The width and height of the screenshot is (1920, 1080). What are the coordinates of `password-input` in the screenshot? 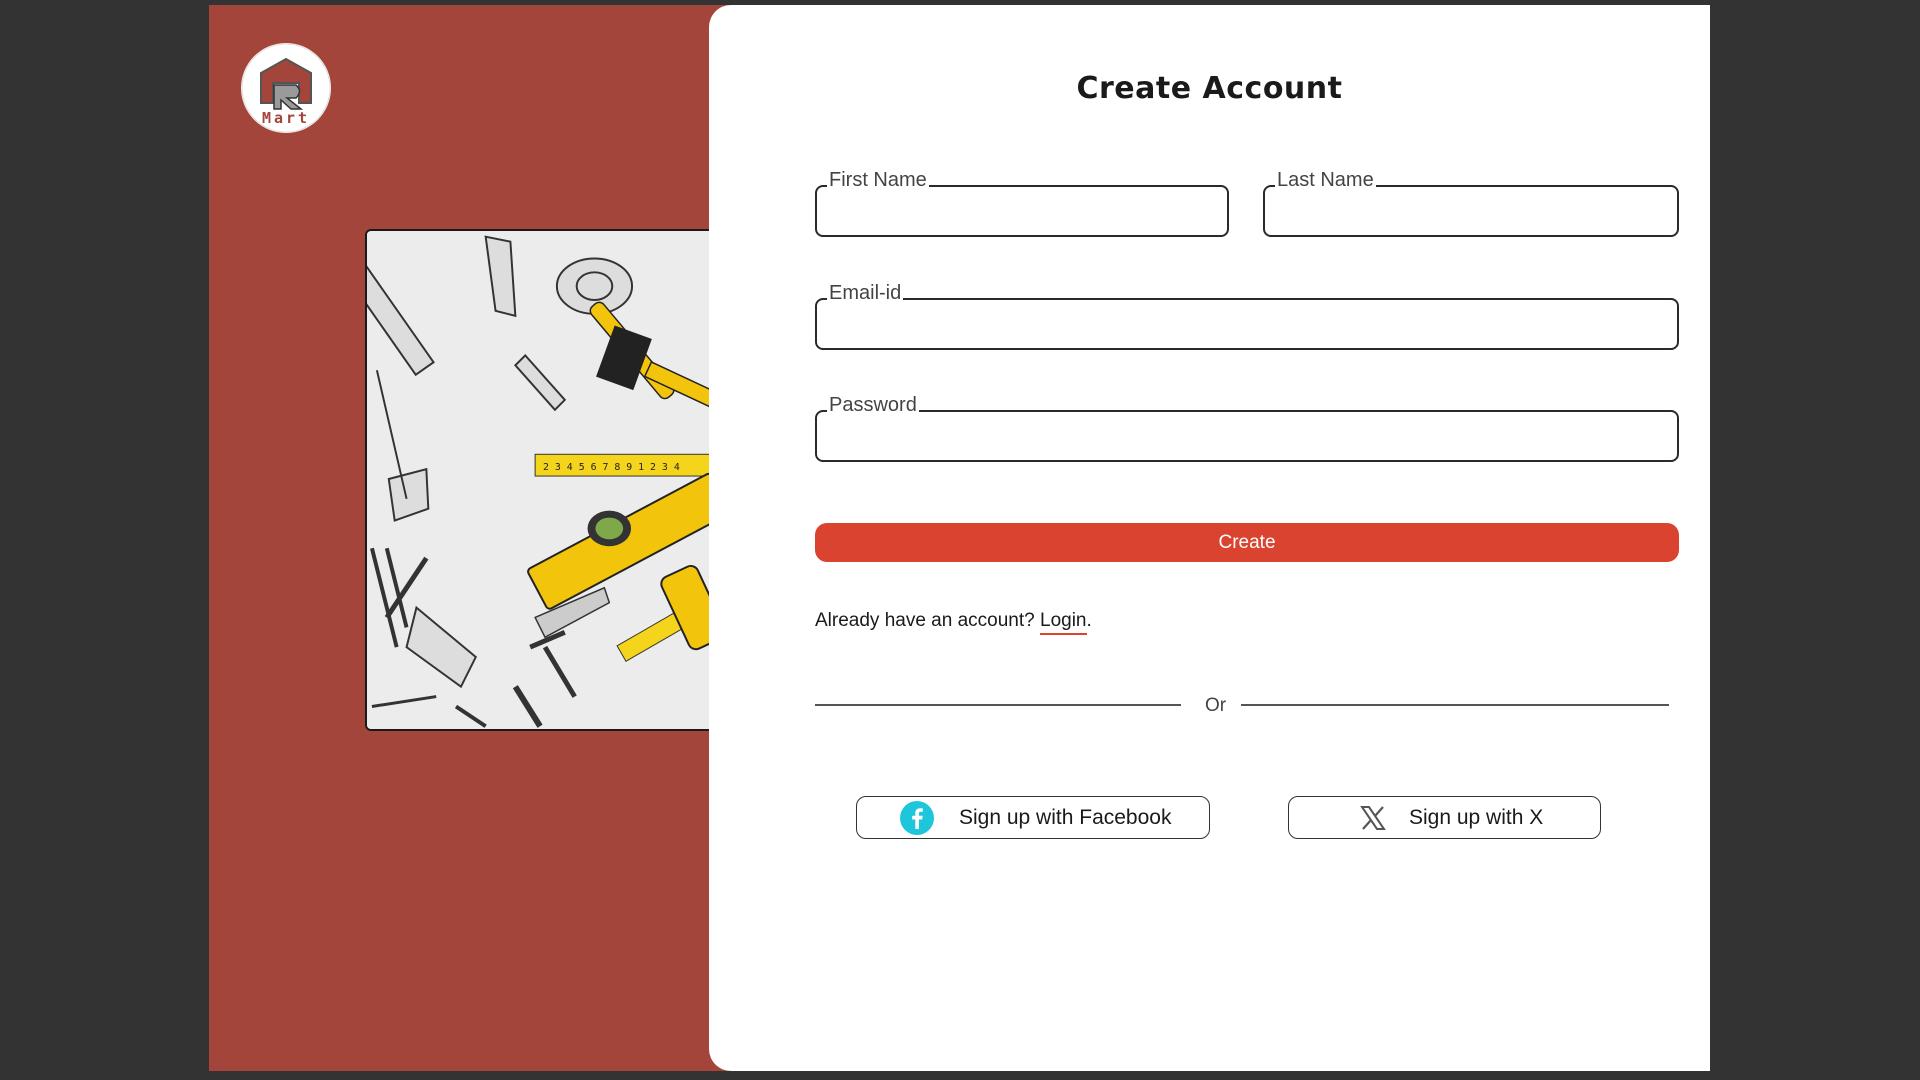 It's located at (1247, 436).